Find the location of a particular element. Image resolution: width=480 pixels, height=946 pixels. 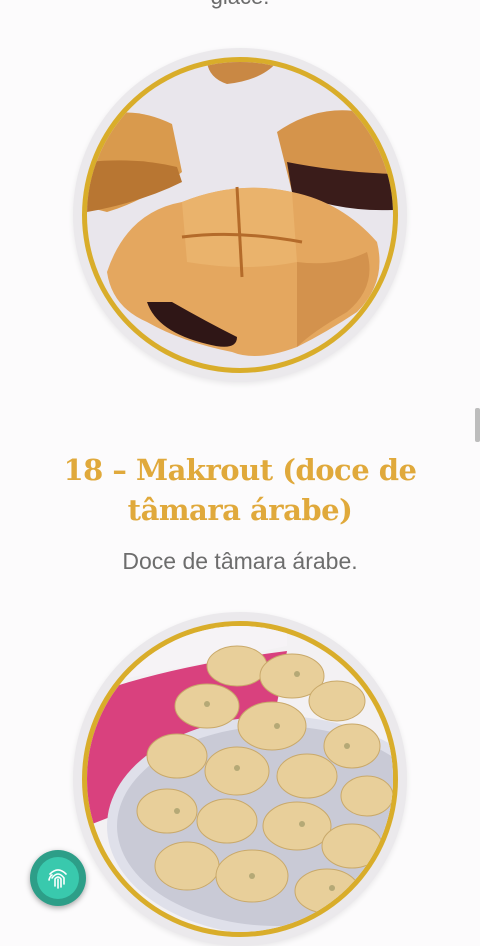

scroll-indicator is located at coordinates (477, 425).